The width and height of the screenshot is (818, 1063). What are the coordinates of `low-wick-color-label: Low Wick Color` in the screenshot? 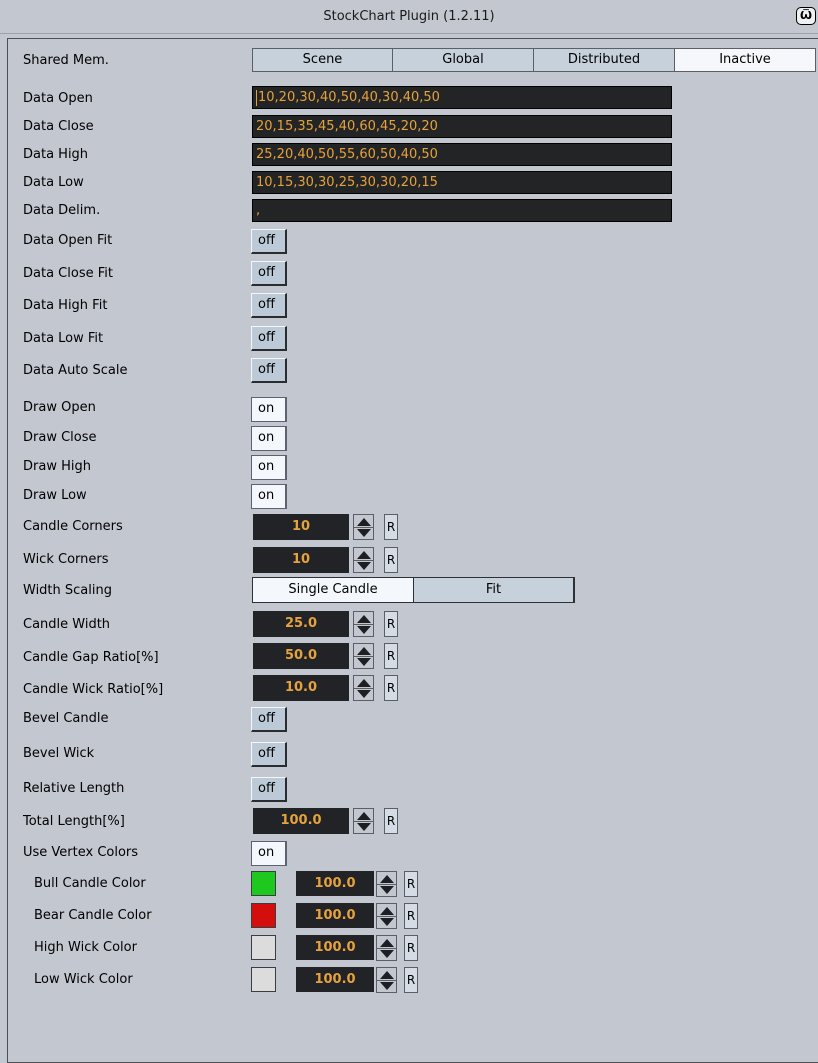 It's located at (83, 979).